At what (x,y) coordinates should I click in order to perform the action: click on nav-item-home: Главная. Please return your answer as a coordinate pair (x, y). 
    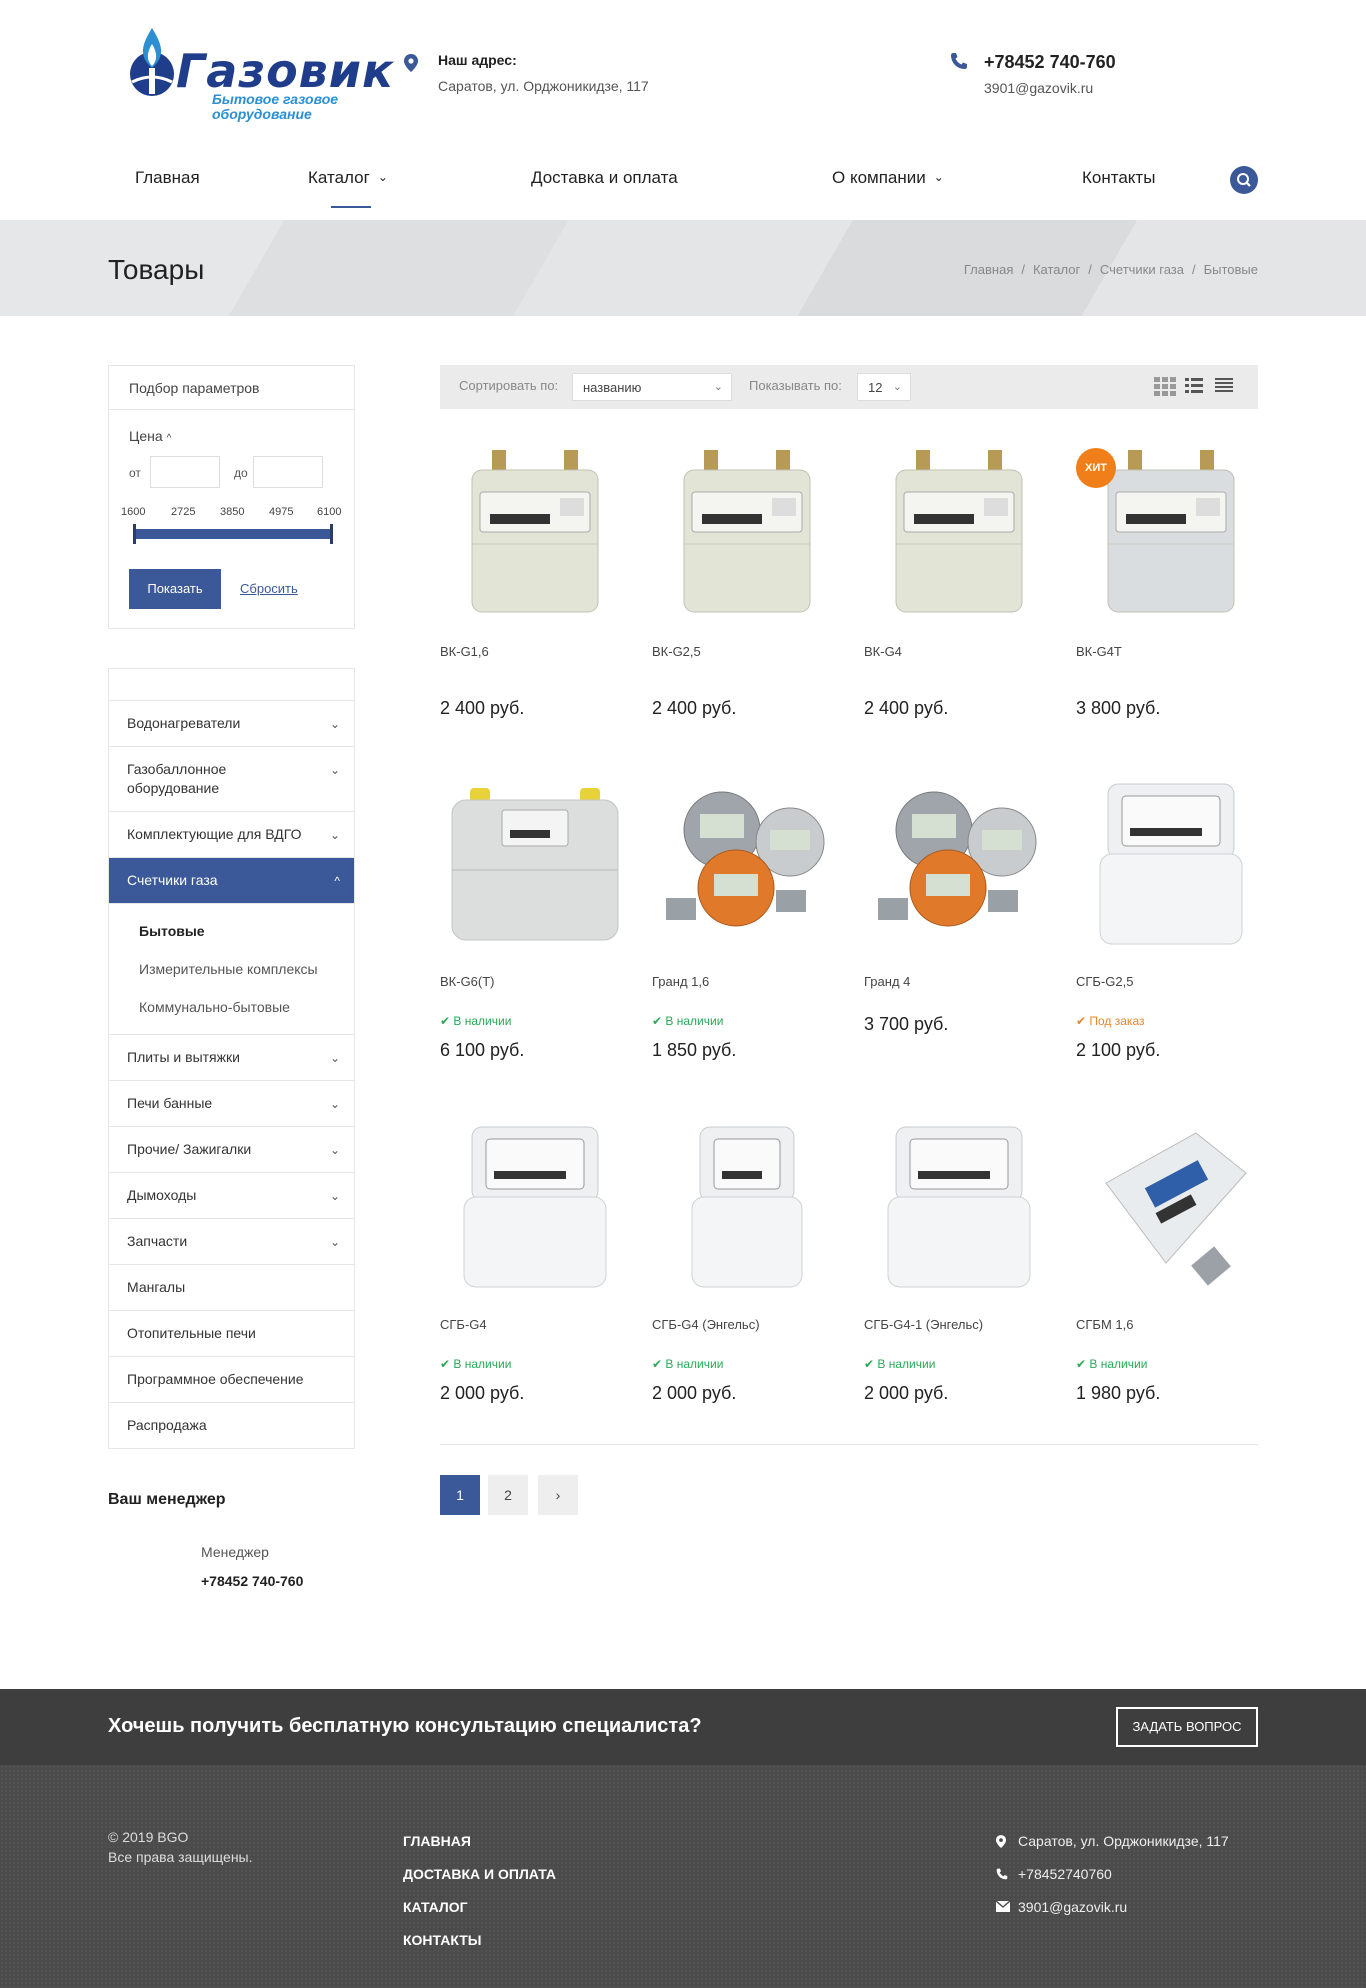
    Looking at the image, I should click on (167, 178).